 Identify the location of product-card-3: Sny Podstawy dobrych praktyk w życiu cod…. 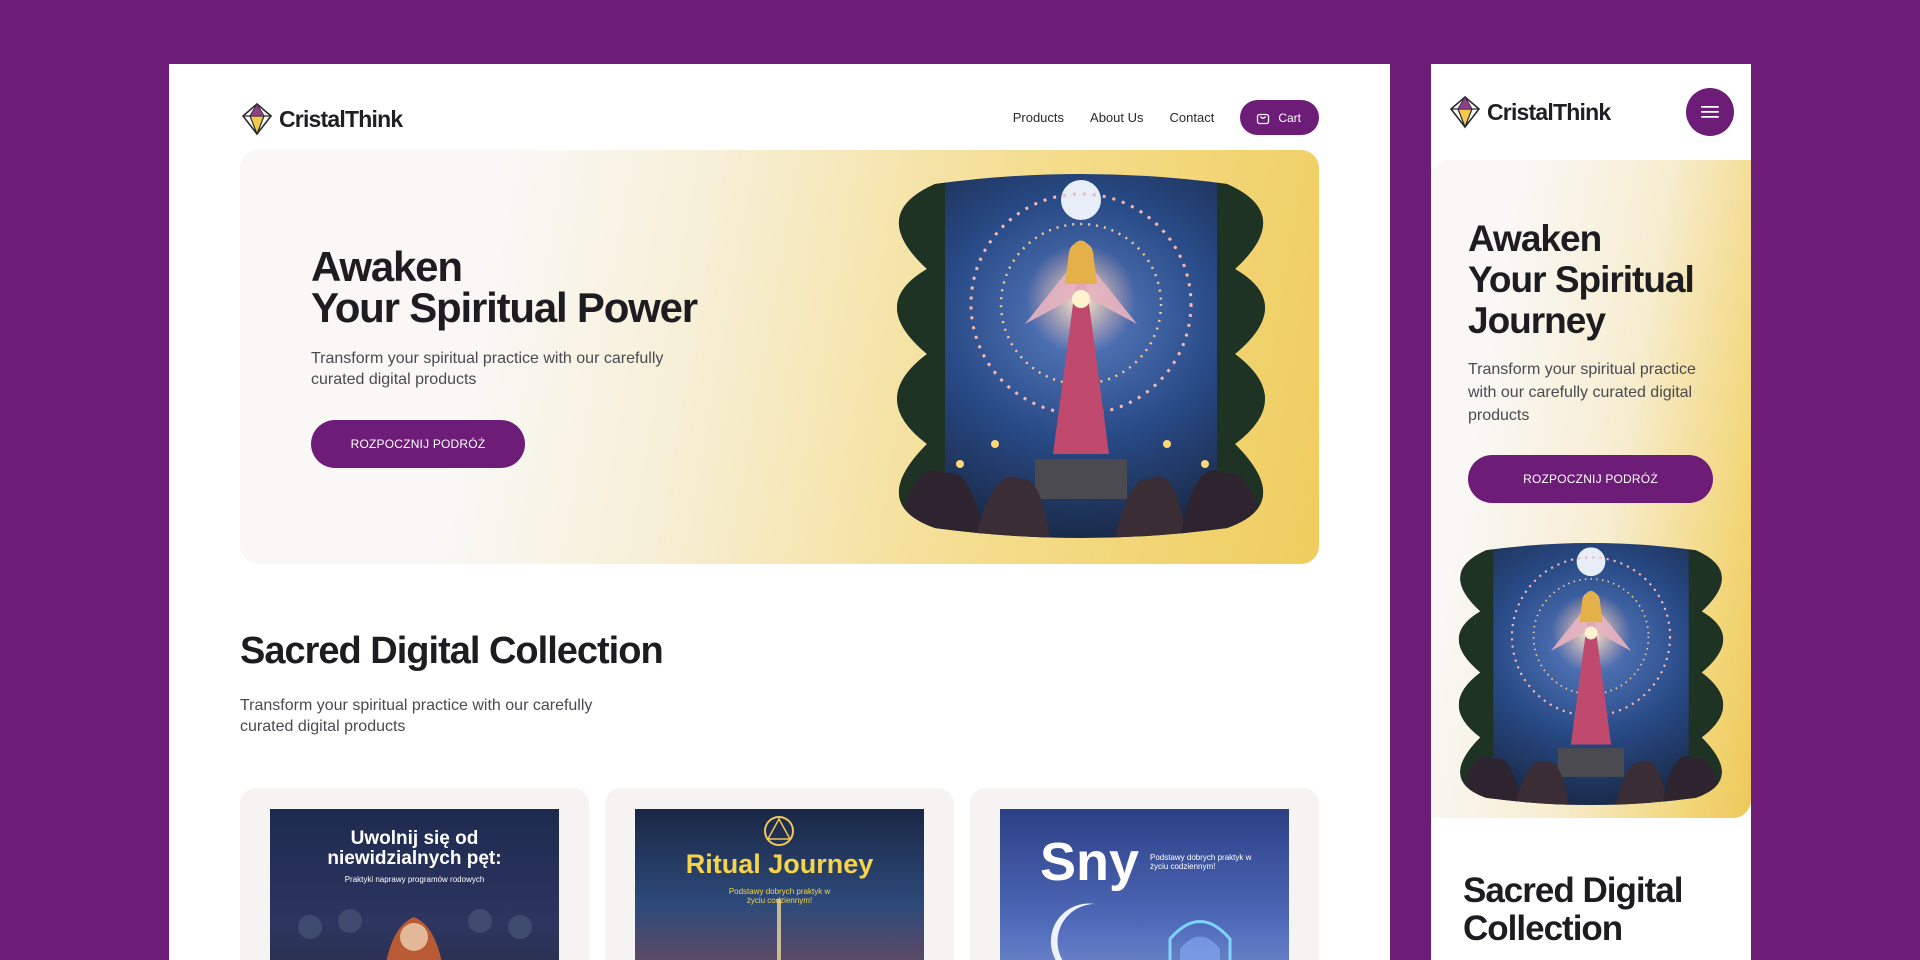
(1144, 874).